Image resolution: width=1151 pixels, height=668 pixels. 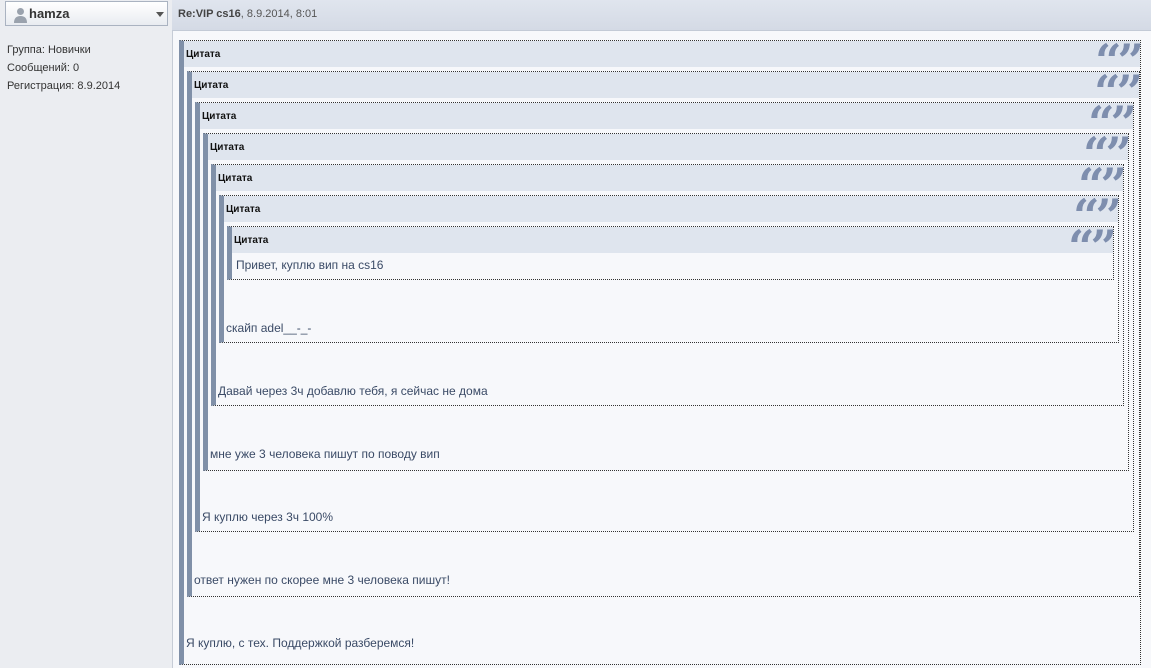 I want to click on user-group: Группа: Новички, so click(x=49, y=50).